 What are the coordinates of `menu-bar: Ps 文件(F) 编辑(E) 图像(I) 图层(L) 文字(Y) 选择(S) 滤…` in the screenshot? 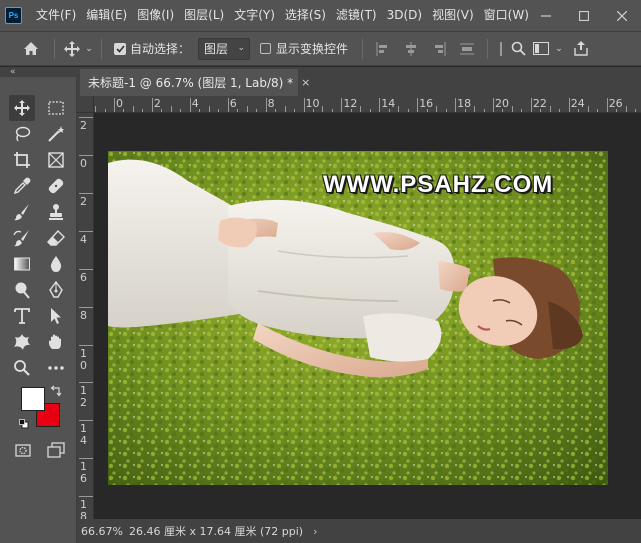 It's located at (320, 15).